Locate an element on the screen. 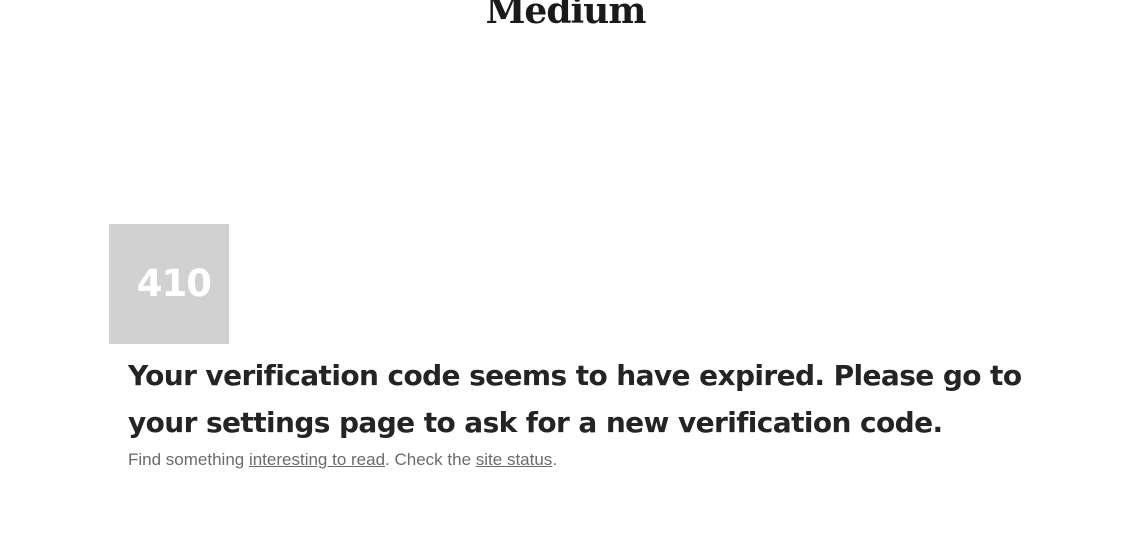  error-code-box: 410 is located at coordinates (169, 284).